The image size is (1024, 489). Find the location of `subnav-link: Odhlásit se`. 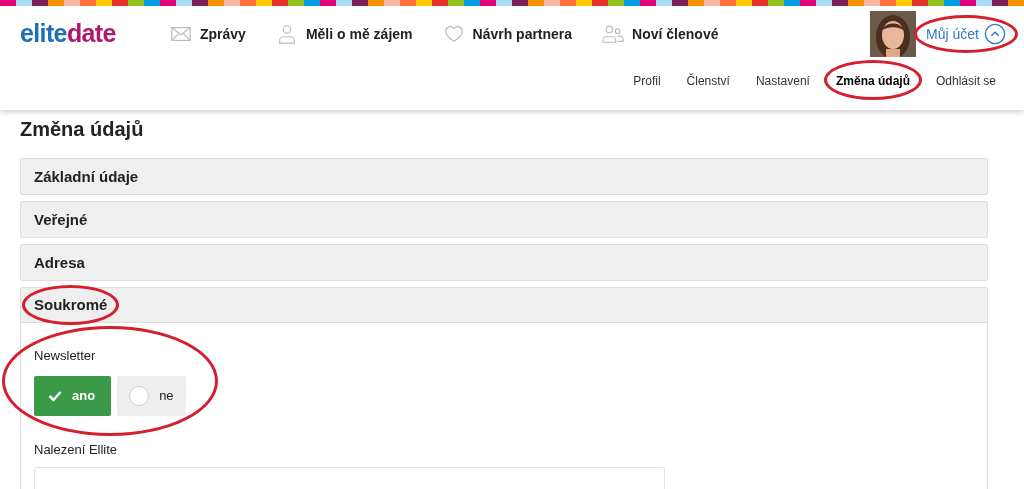

subnav-link: Odhlásit se is located at coordinates (965, 81).